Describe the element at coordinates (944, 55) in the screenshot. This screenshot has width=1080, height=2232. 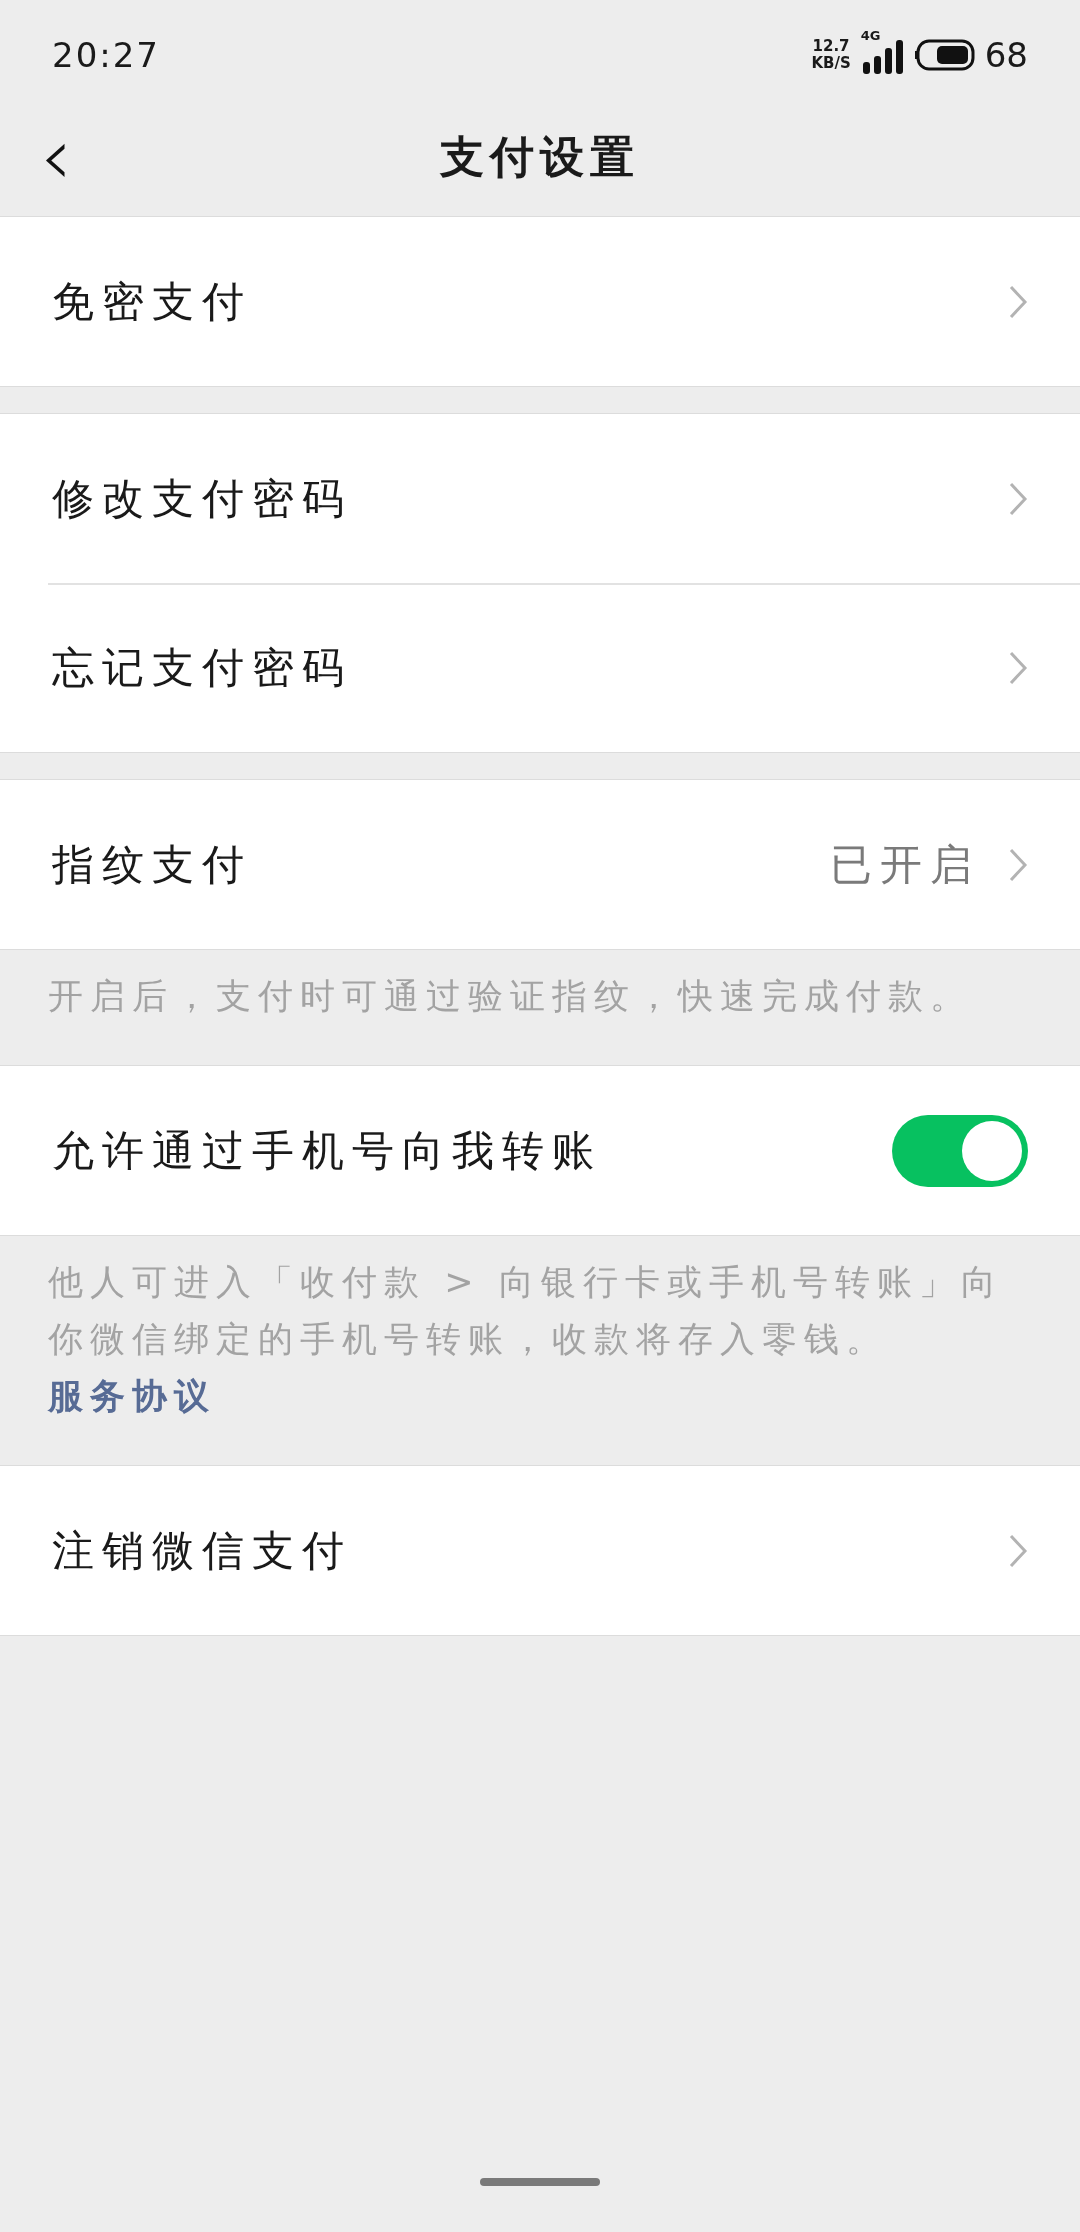
I see `battery-icon` at that location.